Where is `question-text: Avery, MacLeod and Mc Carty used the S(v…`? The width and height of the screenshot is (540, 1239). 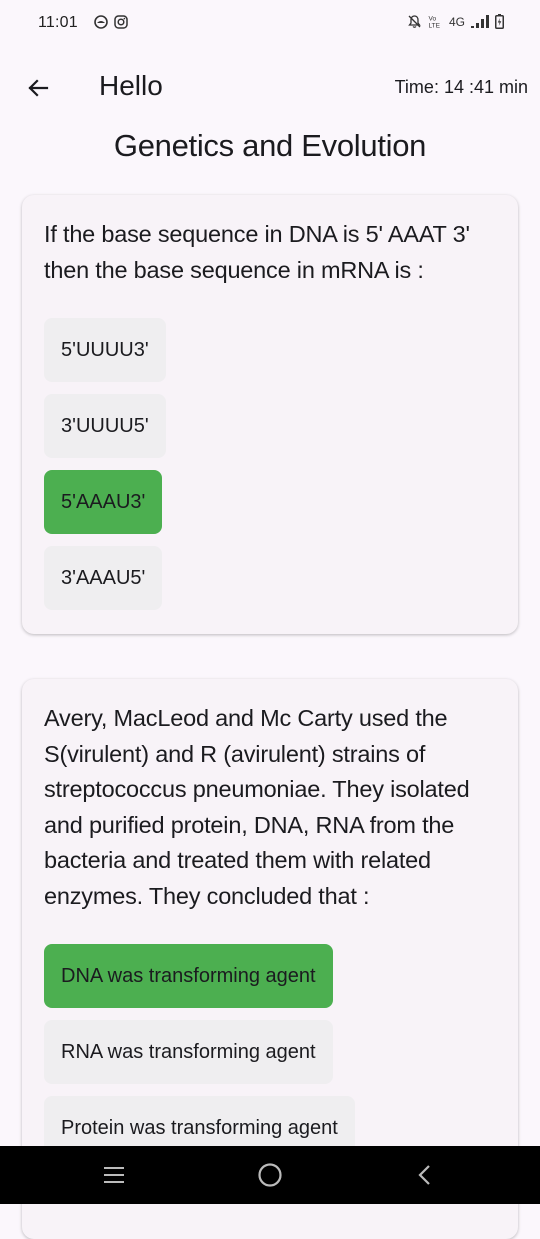 question-text: Avery, MacLeod and Mc Carty used the S(v… is located at coordinates (257, 807).